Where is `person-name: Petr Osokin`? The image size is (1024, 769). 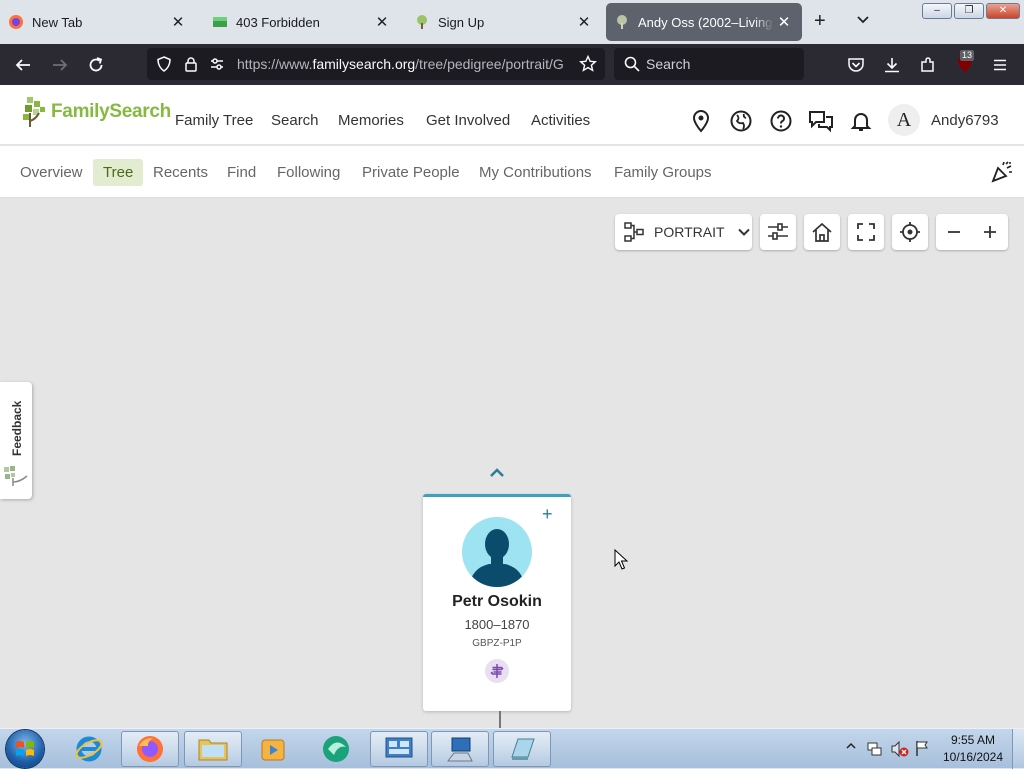 person-name: Petr Osokin is located at coordinates (497, 602).